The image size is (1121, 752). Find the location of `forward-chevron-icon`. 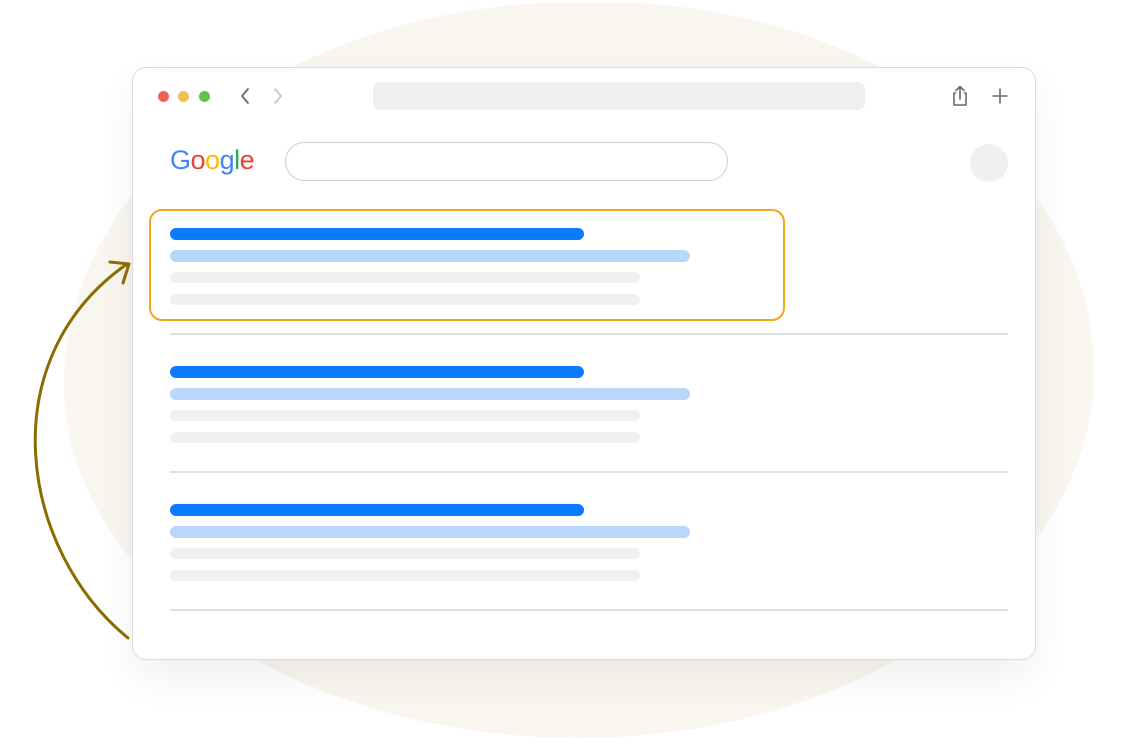

forward-chevron-icon is located at coordinates (278, 96).